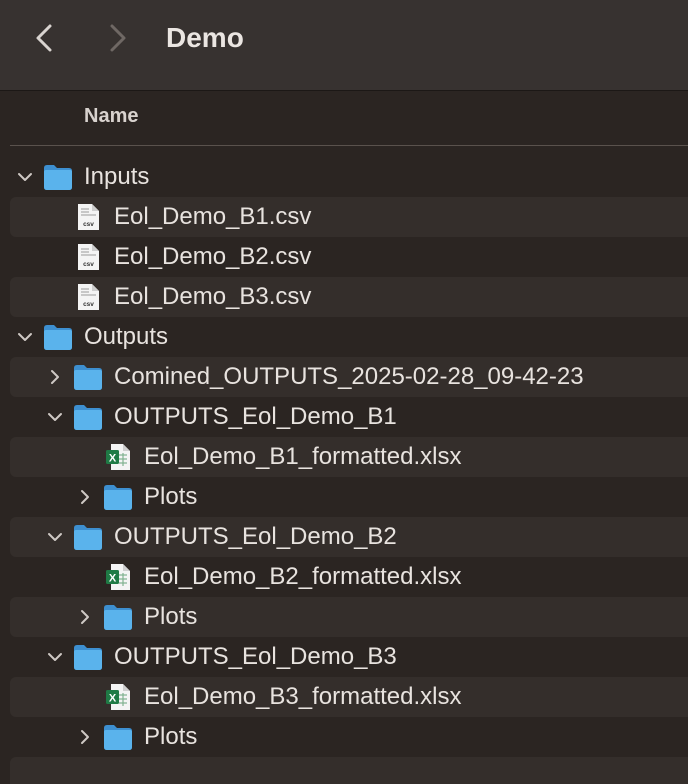 The image size is (688, 784). Describe the element at coordinates (349, 376) in the screenshot. I see `item-name: Comined_OUTPUTS_2025-02-28_09-42-23` at that location.